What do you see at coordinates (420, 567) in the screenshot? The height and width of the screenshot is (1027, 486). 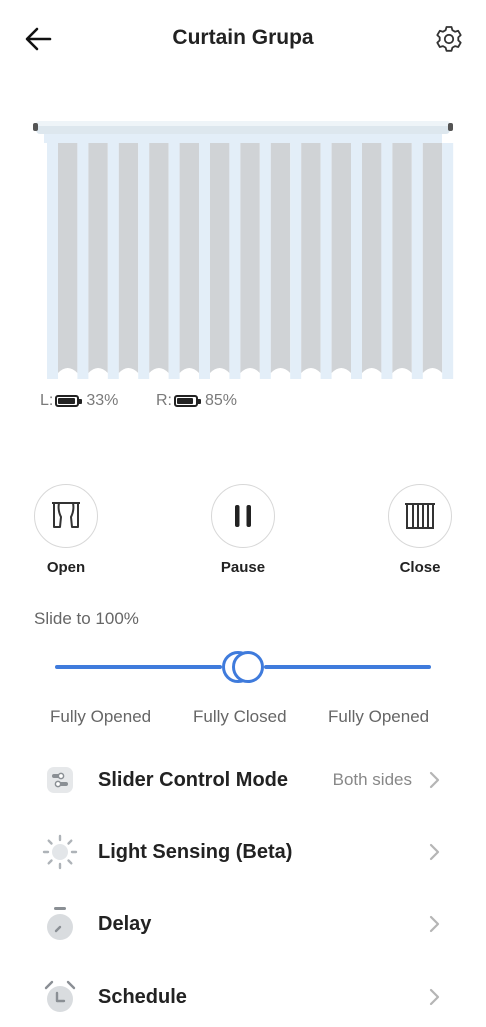 I see `close-label: Close` at bounding box center [420, 567].